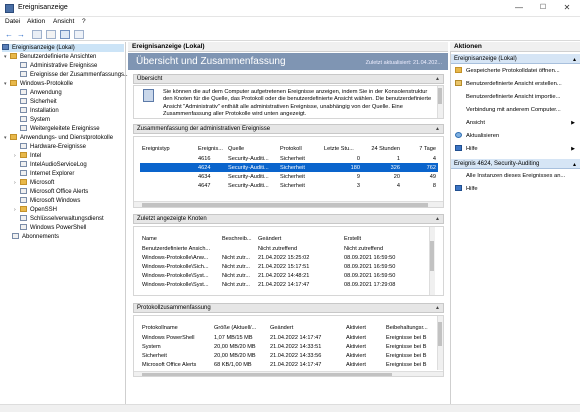  I want to click on tree-log-forwarded: Weitergeleitete Ereignisse, so click(60, 129).